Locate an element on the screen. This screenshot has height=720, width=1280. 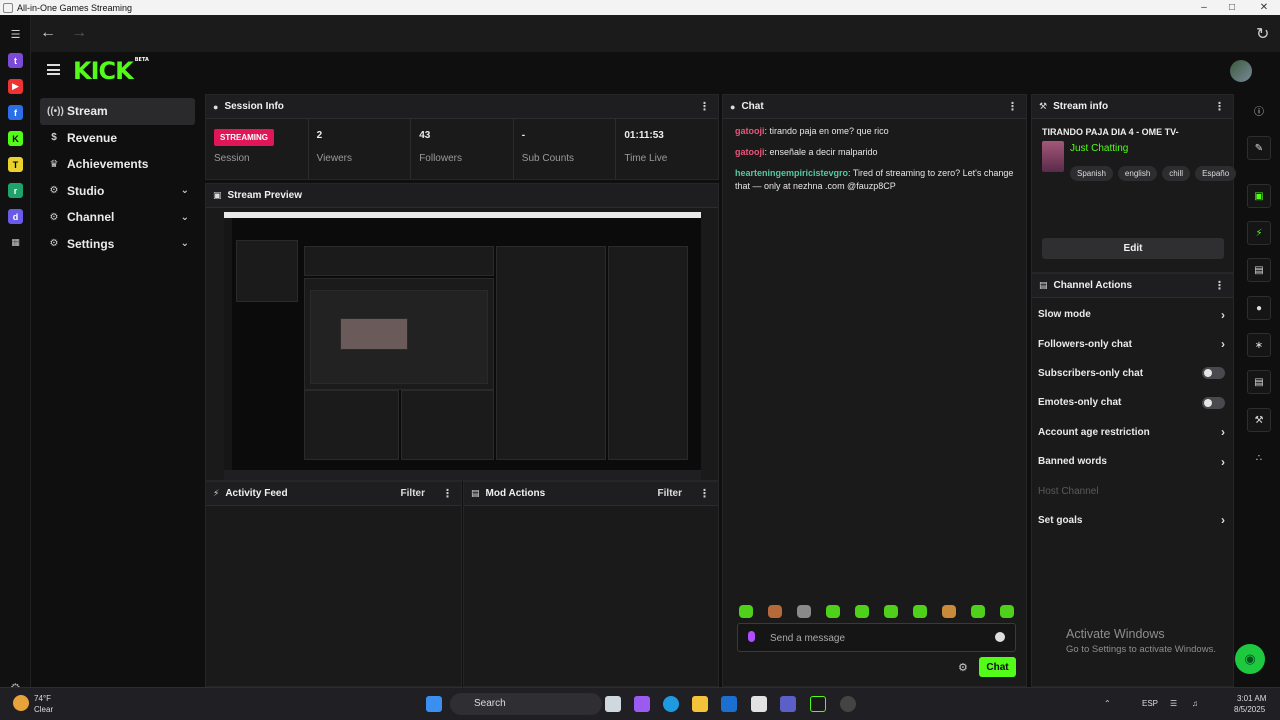
channel-actions-header: ▤ Channel Actions ⋮ is located at coordinates (1132, 286).